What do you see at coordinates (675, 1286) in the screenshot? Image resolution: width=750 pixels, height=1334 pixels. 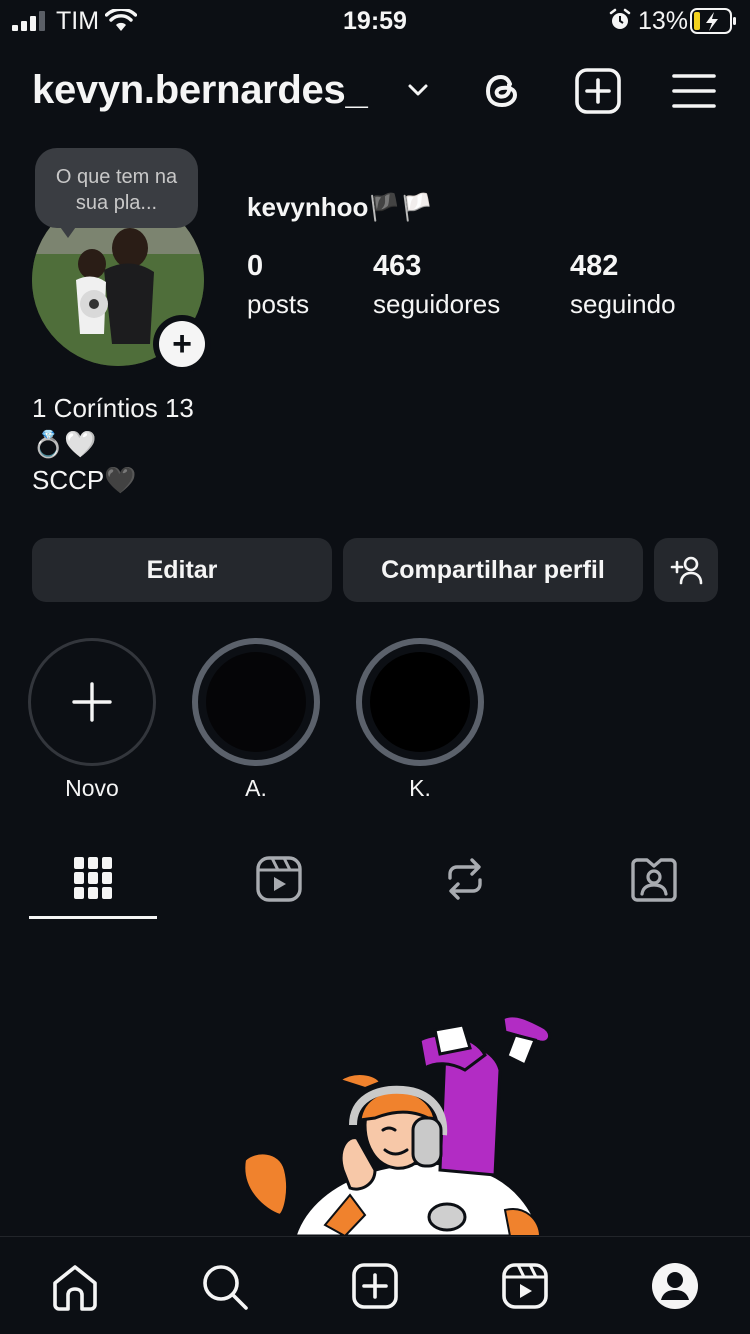 I see `profile-icon` at bounding box center [675, 1286].